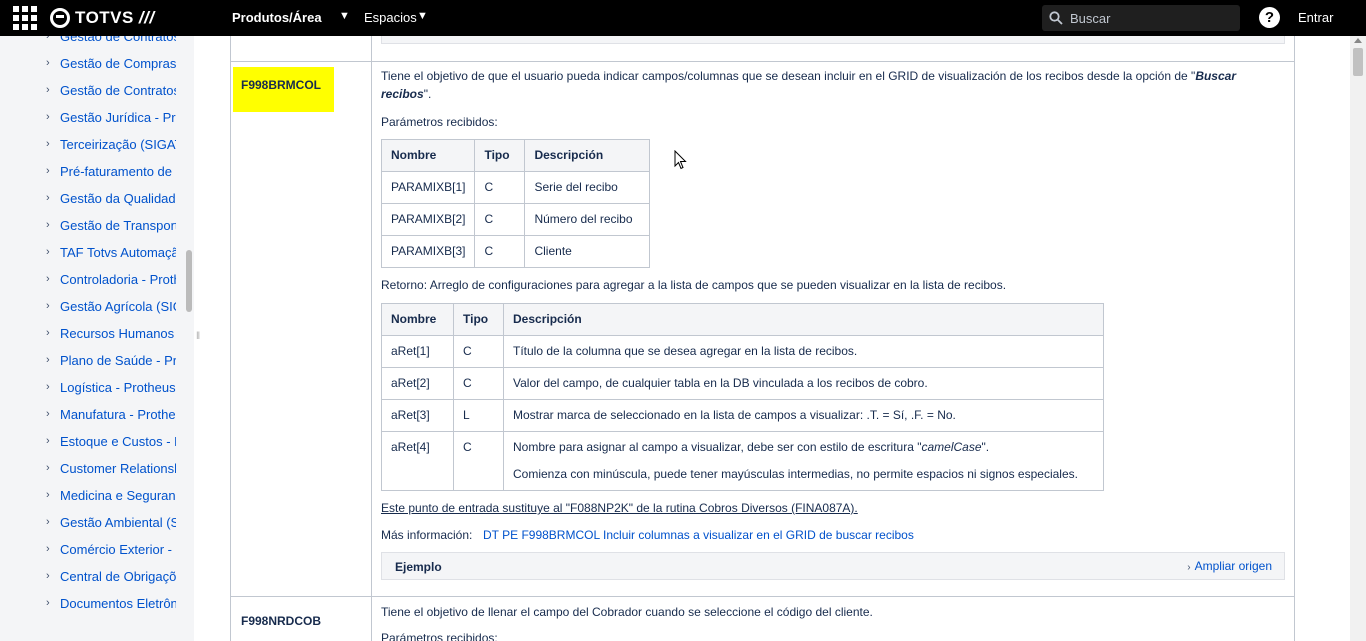  I want to click on sidebar-item: › Manufatura - Prothe, so click(88, 417).